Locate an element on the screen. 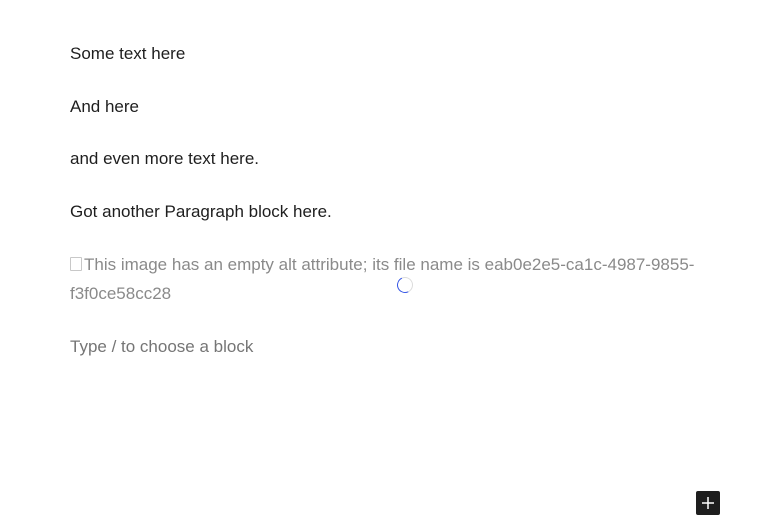 This screenshot has width=759, height=528. paragraph-block: and even more text here. is located at coordinates (164, 158).